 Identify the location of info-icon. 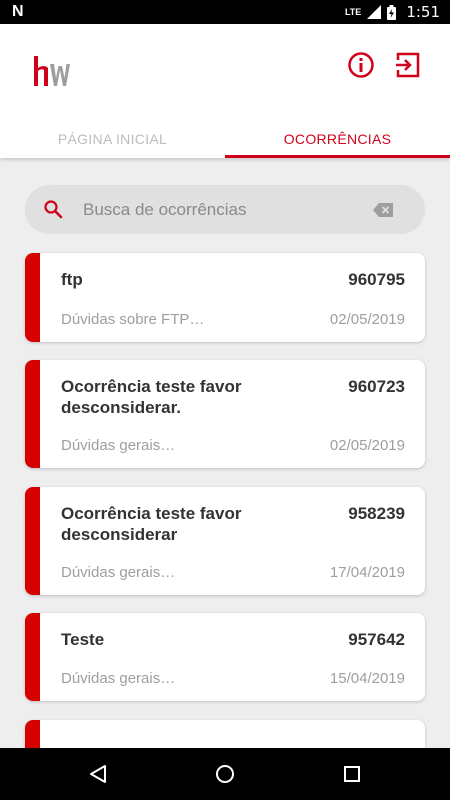
(361, 65).